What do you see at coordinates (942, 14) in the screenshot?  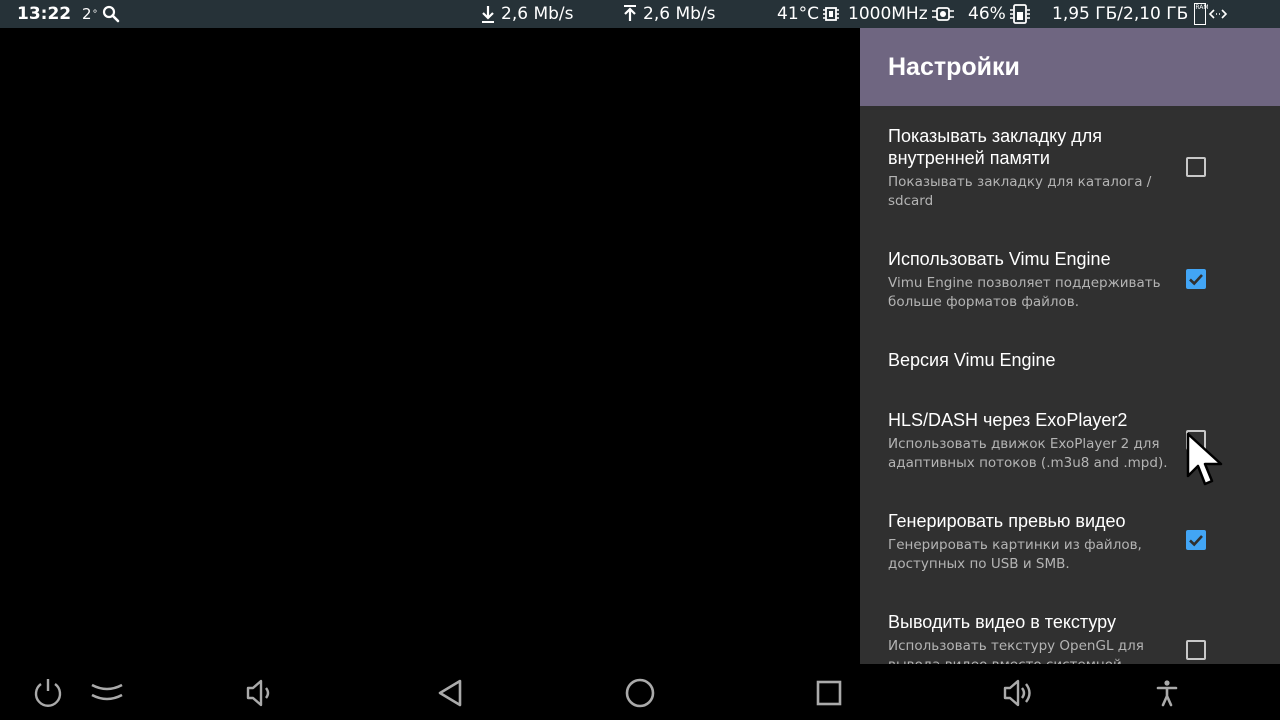 I see `cpu-speed-icon` at bounding box center [942, 14].